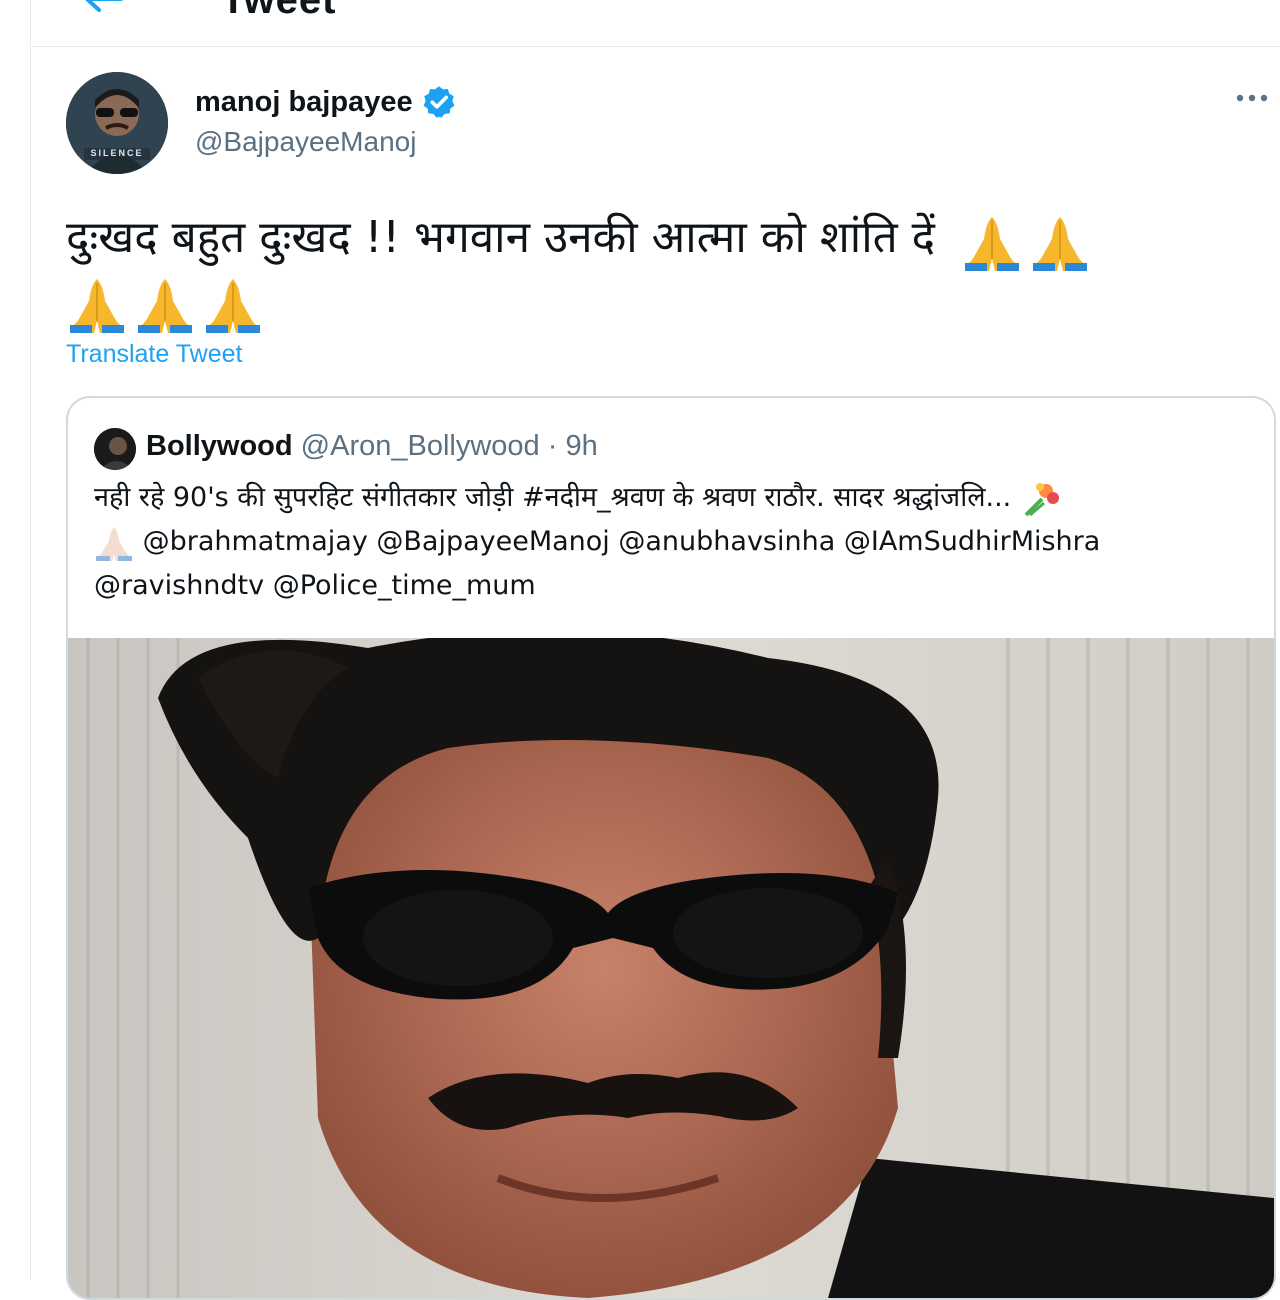  I want to click on quoted-text-line3: @ravishndtv @Police_time_mum, so click(315, 585).